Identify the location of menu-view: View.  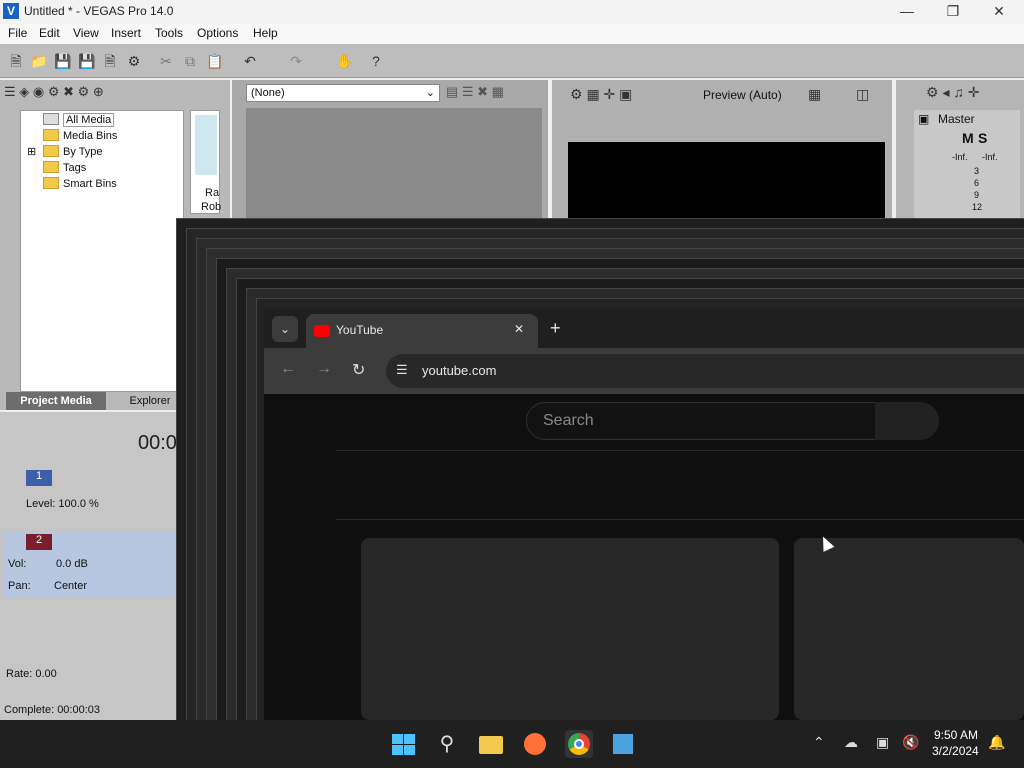
(86, 33).